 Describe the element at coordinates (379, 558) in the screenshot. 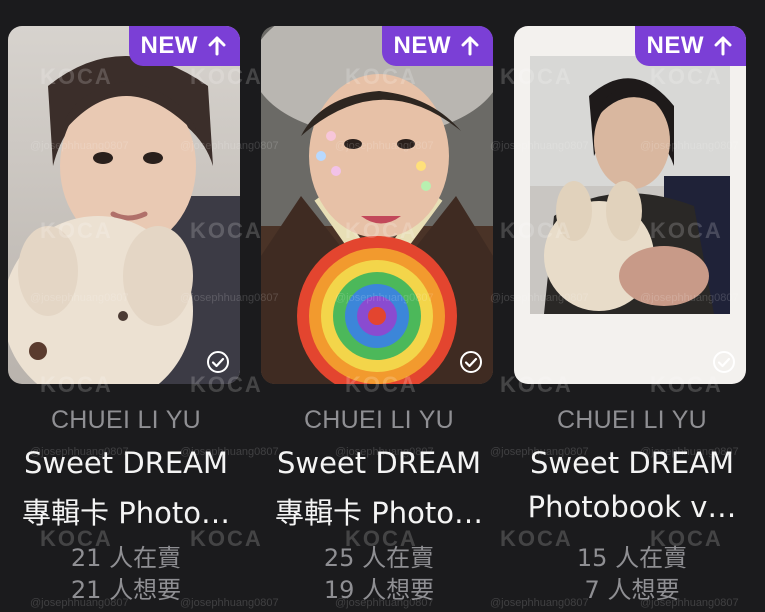

I see `selling-count: 25 人在賣` at that location.